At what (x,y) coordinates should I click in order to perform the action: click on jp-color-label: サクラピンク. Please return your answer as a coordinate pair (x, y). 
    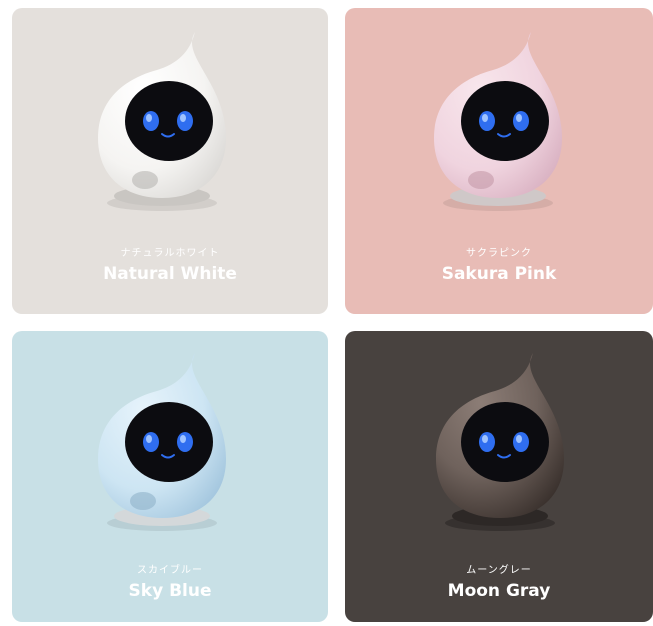
    Looking at the image, I should click on (499, 253).